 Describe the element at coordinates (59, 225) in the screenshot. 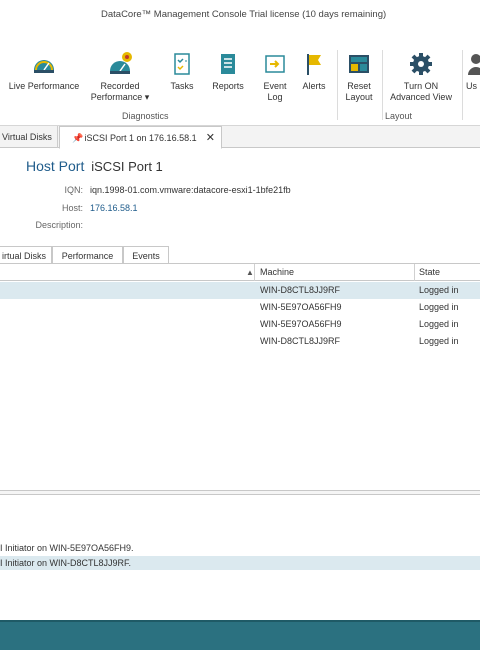

I see `description-label: Description:` at that location.